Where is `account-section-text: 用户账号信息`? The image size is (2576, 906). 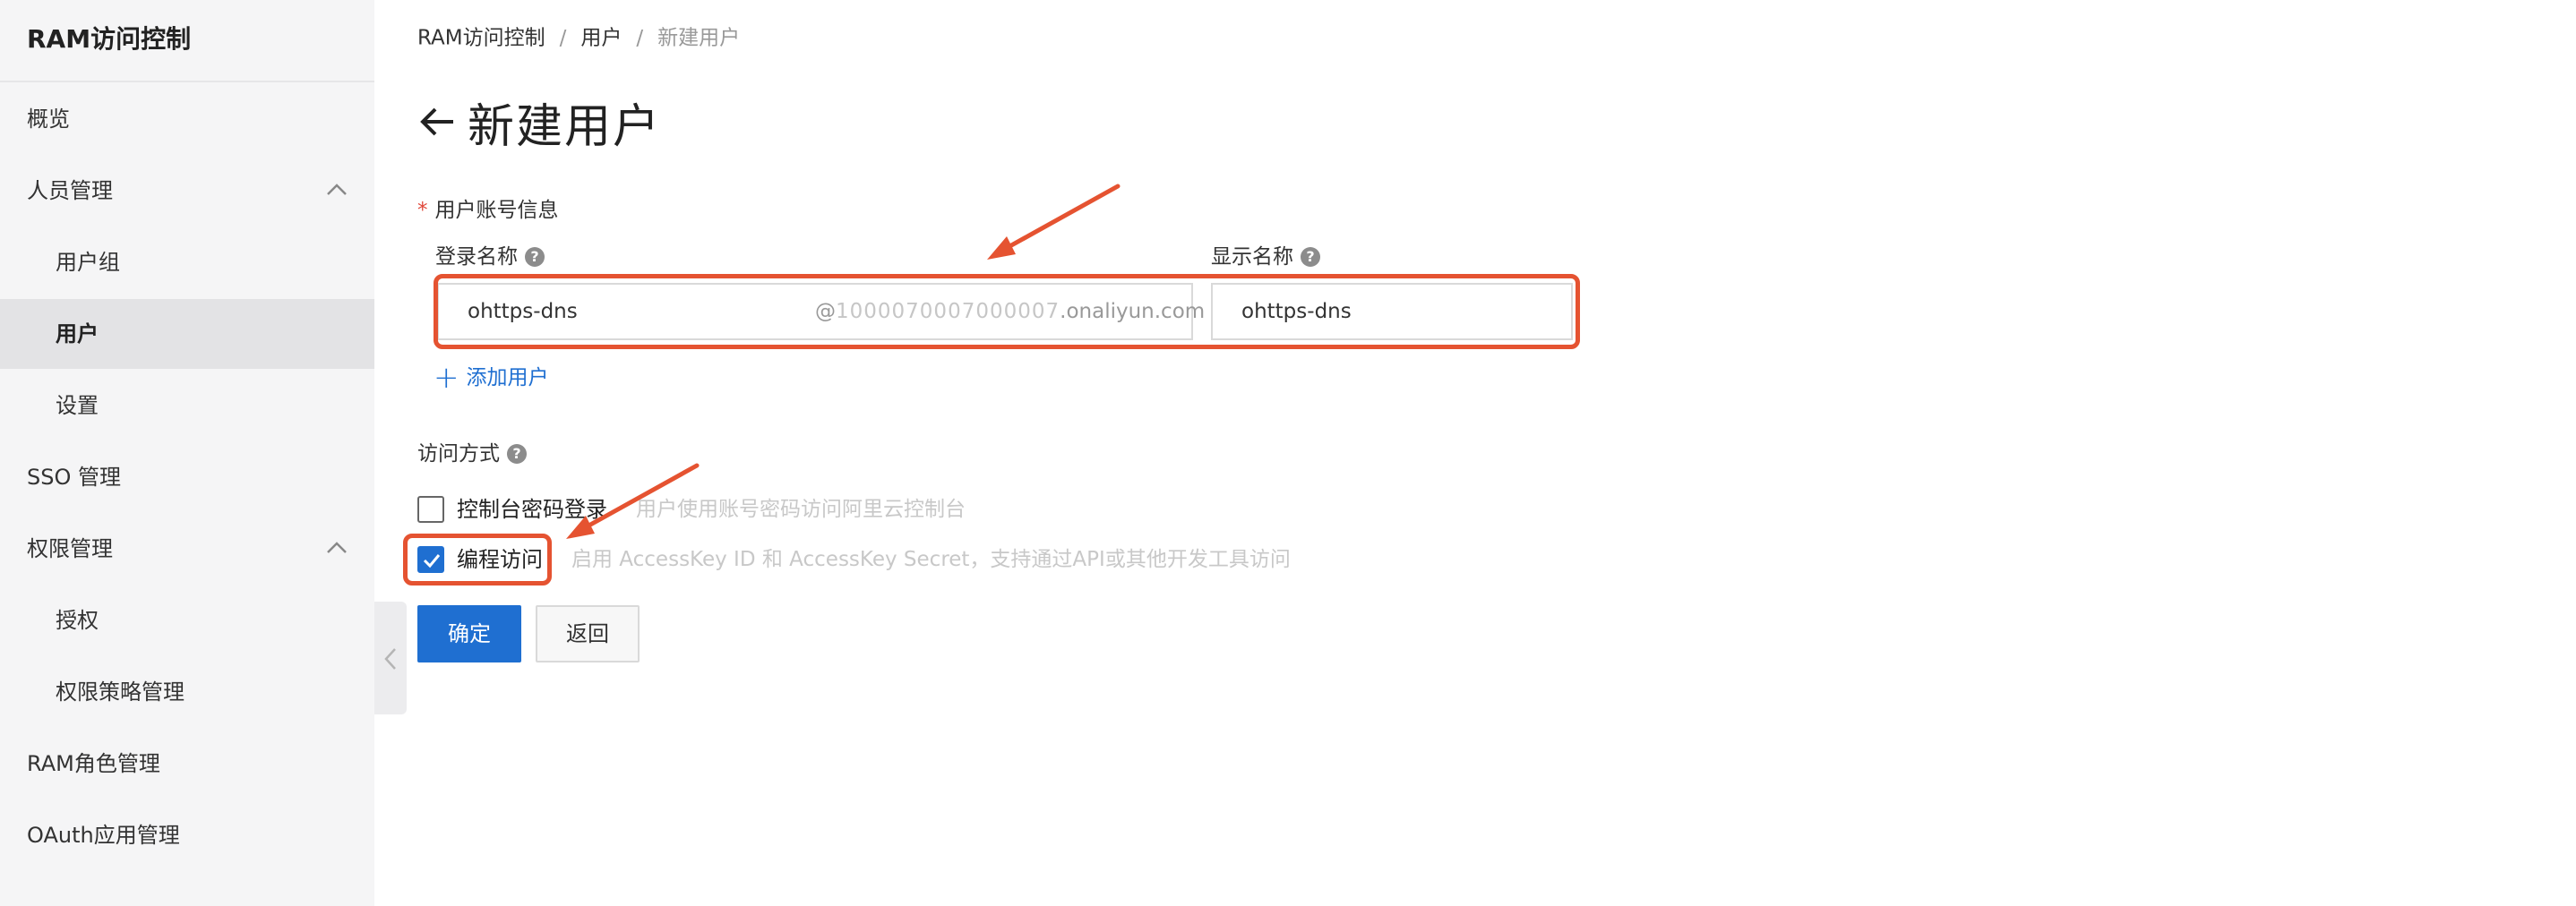
account-section-text: 用户账号信息 is located at coordinates (496, 210).